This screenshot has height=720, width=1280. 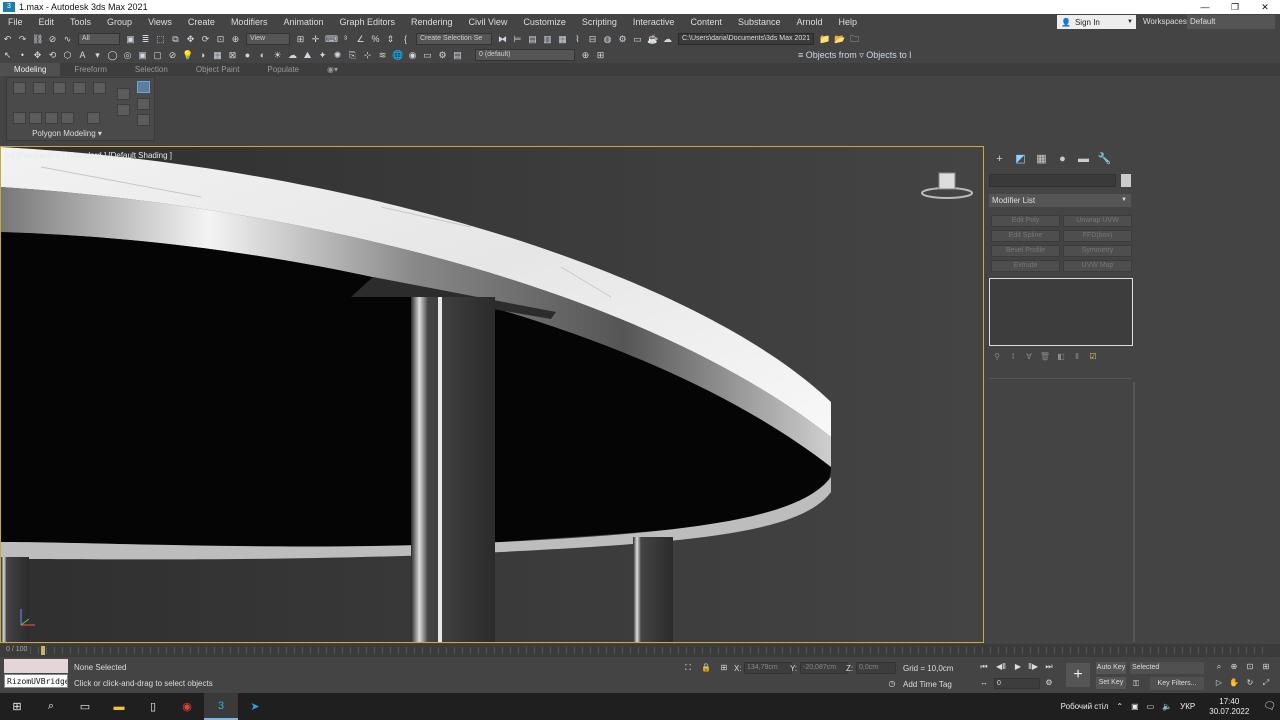 What do you see at coordinates (52, 39) in the screenshot?
I see `unlink-icon: ⊘` at bounding box center [52, 39].